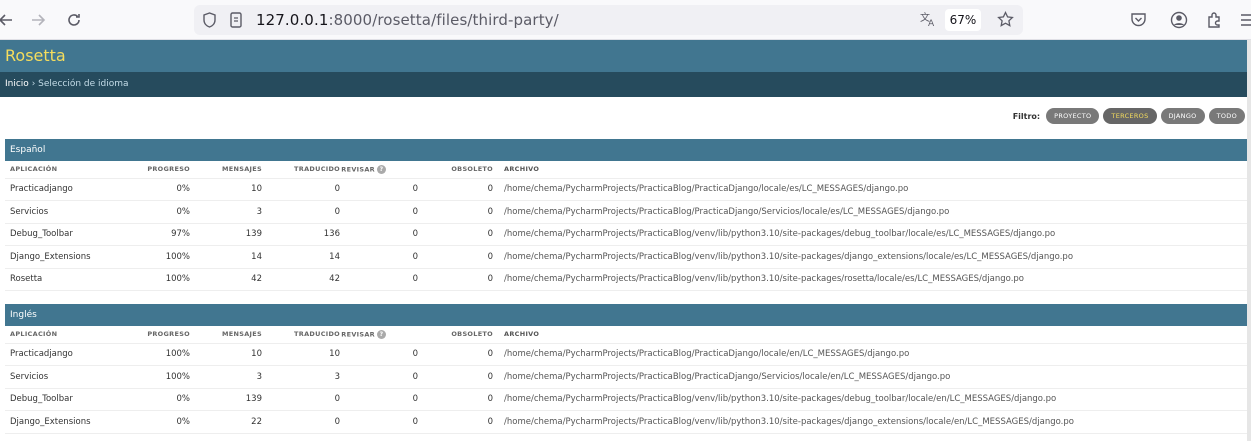 This screenshot has width=1251, height=441. Describe the element at coordinates (34, 334) in the screenshot. I see `column-header-label: APLICACIÓN` at that location.